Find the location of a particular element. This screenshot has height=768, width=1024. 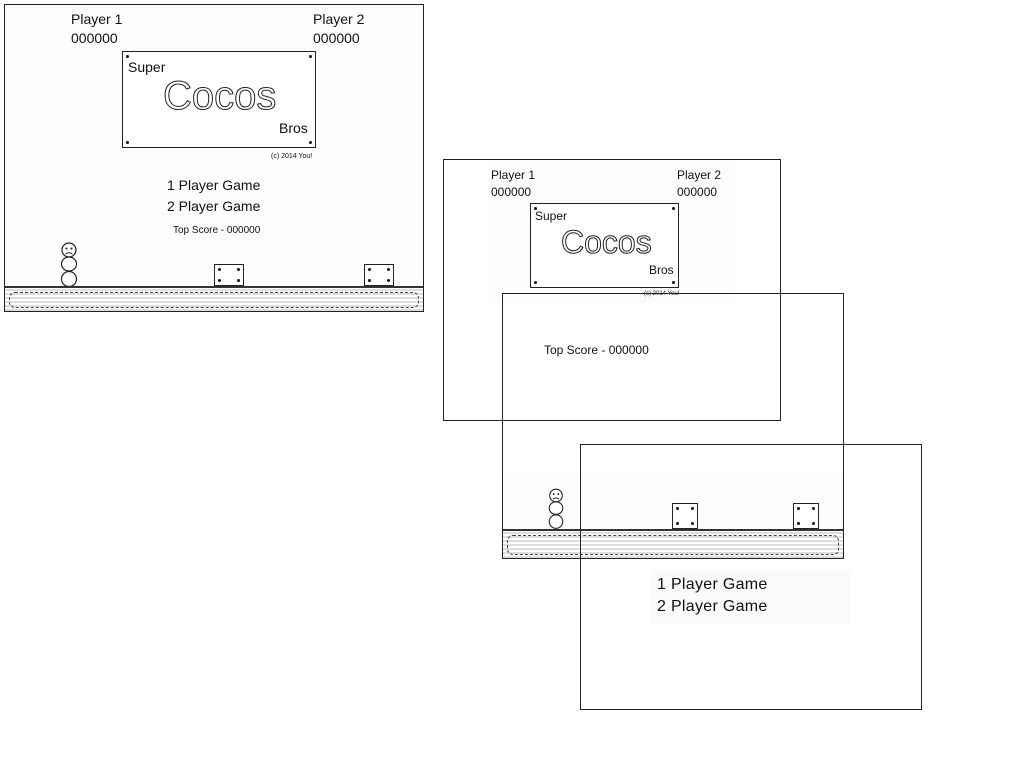

layer-frame-menu: 1 Player Game 2 Player Game is located at coordinates (751, 577).